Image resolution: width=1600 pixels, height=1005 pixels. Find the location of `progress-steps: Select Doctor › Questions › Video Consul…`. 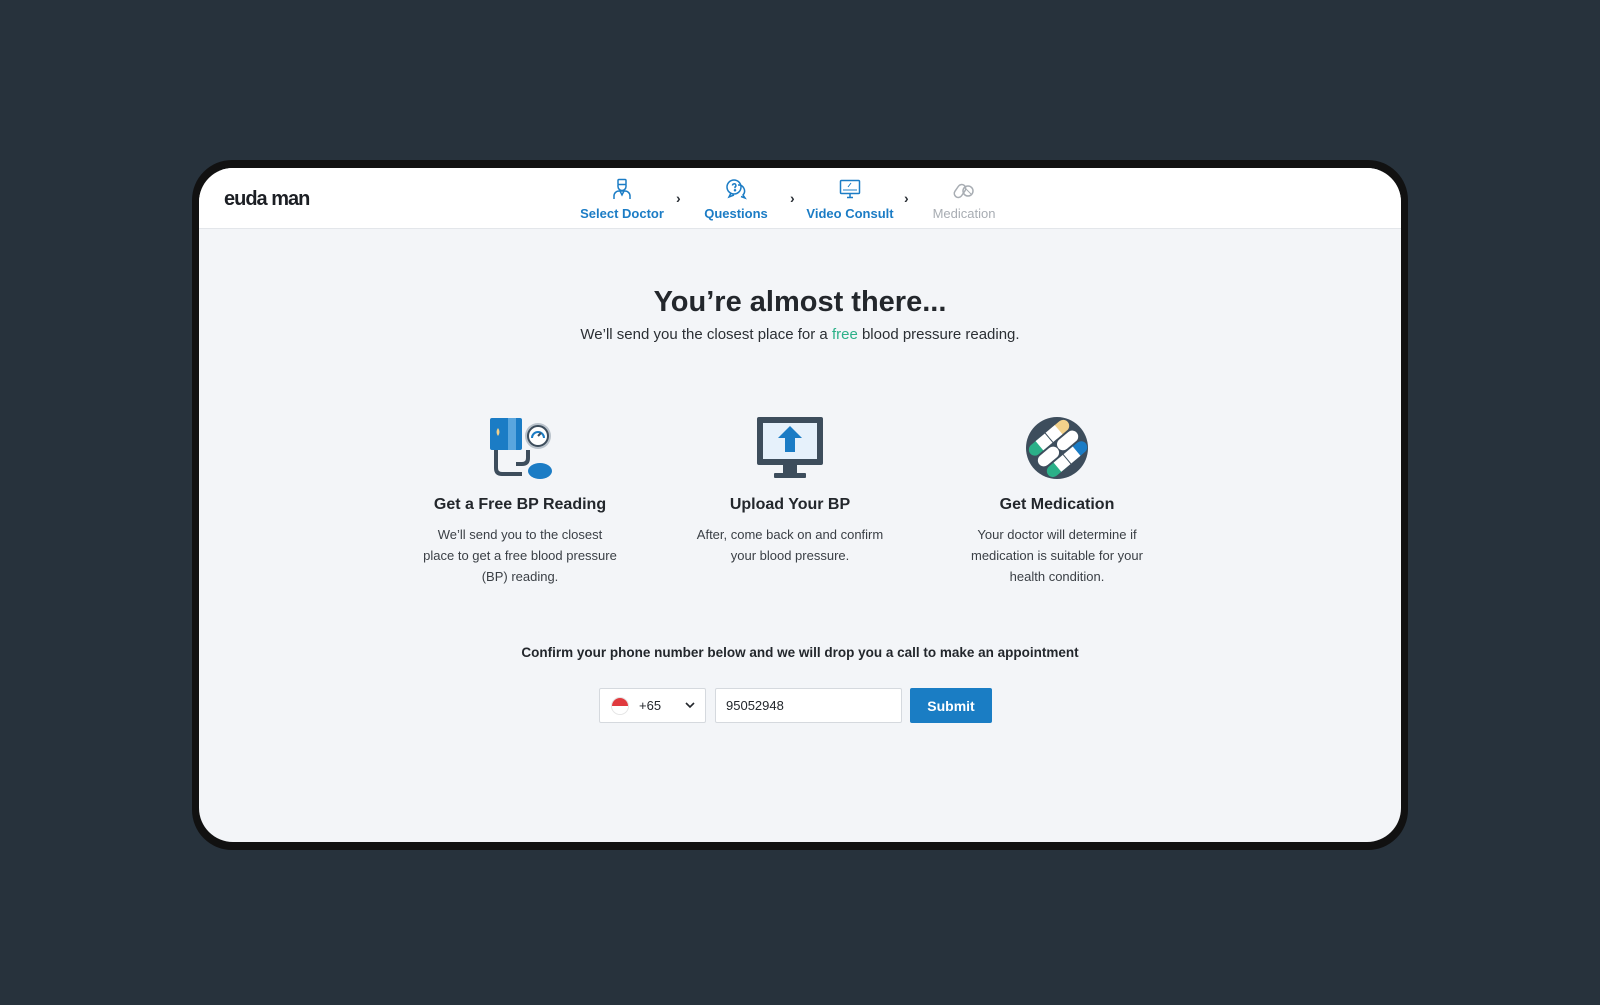

progress-steps: Select Doctor › Questions › Video Consul… is located at coordinates (800, 198).